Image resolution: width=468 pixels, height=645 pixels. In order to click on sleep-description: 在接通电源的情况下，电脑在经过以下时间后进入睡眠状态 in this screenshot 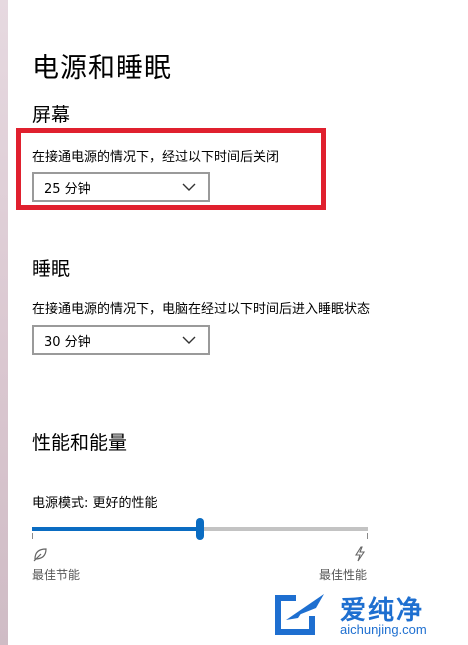, I will do `click(201, 309)`.